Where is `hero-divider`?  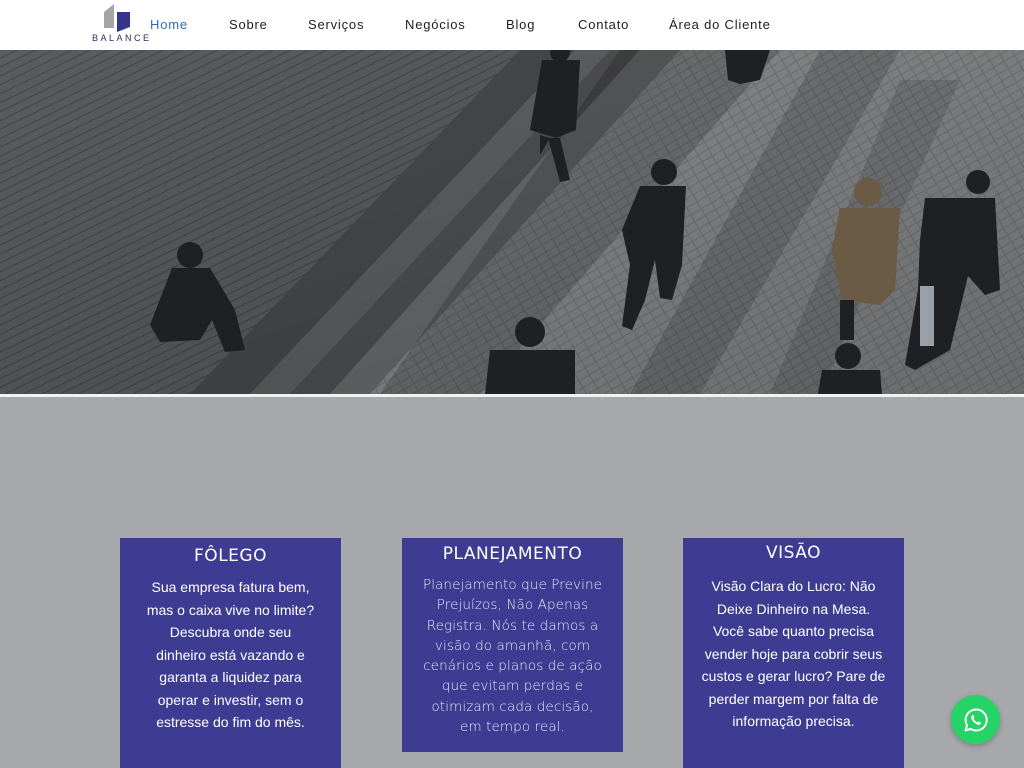
hero-divider is located at coordinates (512, 395).